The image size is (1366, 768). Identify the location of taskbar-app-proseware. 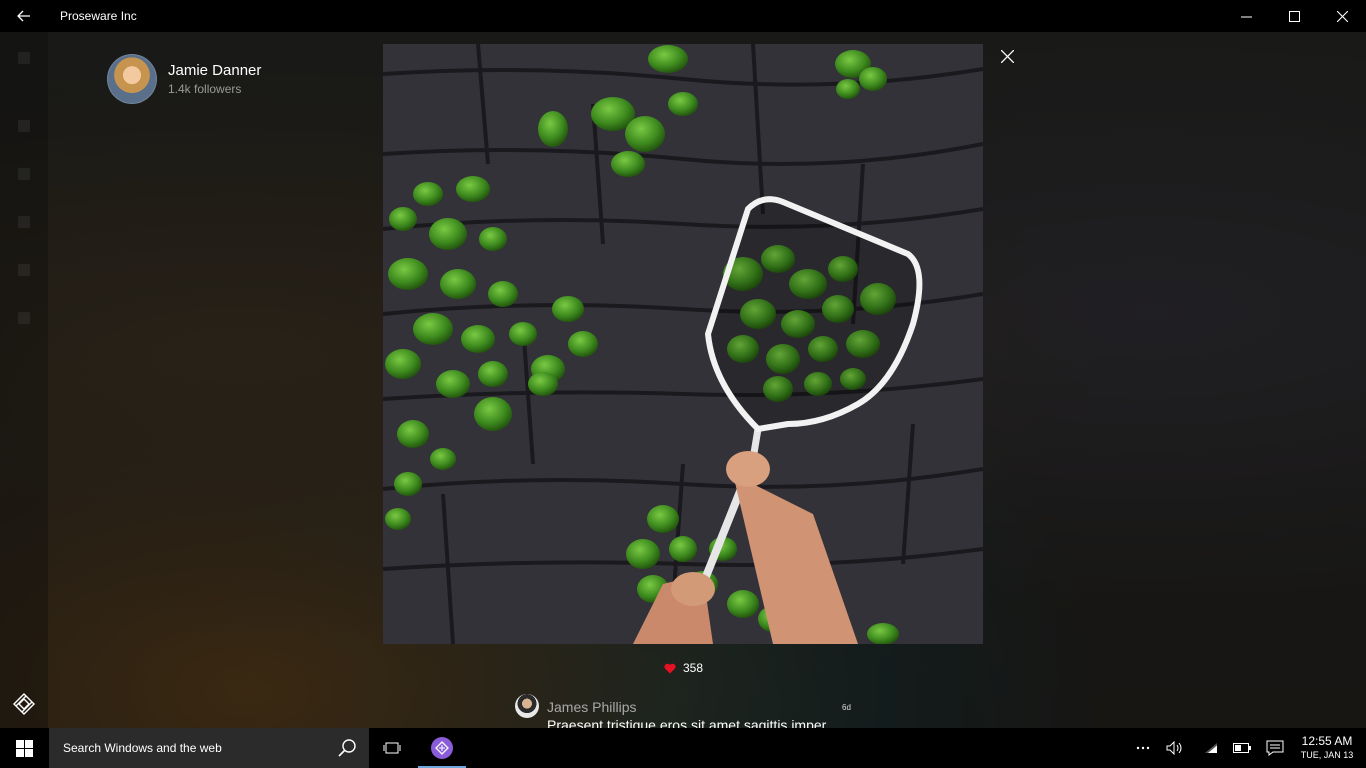
(442, 748).